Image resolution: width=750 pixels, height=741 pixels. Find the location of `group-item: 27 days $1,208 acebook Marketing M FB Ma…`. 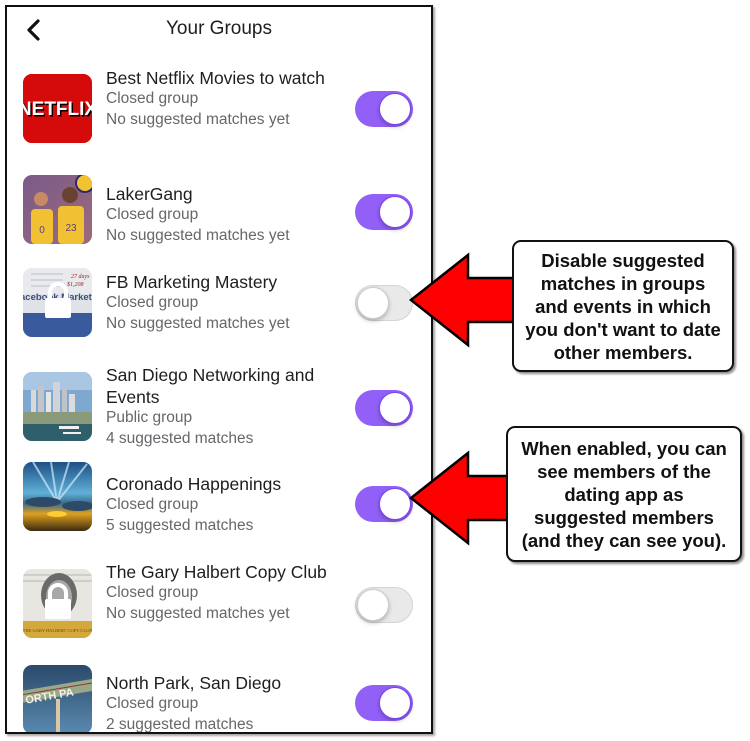

group-item: 27 days $1,208 acebook Marketing M FB Ma… is located at coordinates (219, 311).